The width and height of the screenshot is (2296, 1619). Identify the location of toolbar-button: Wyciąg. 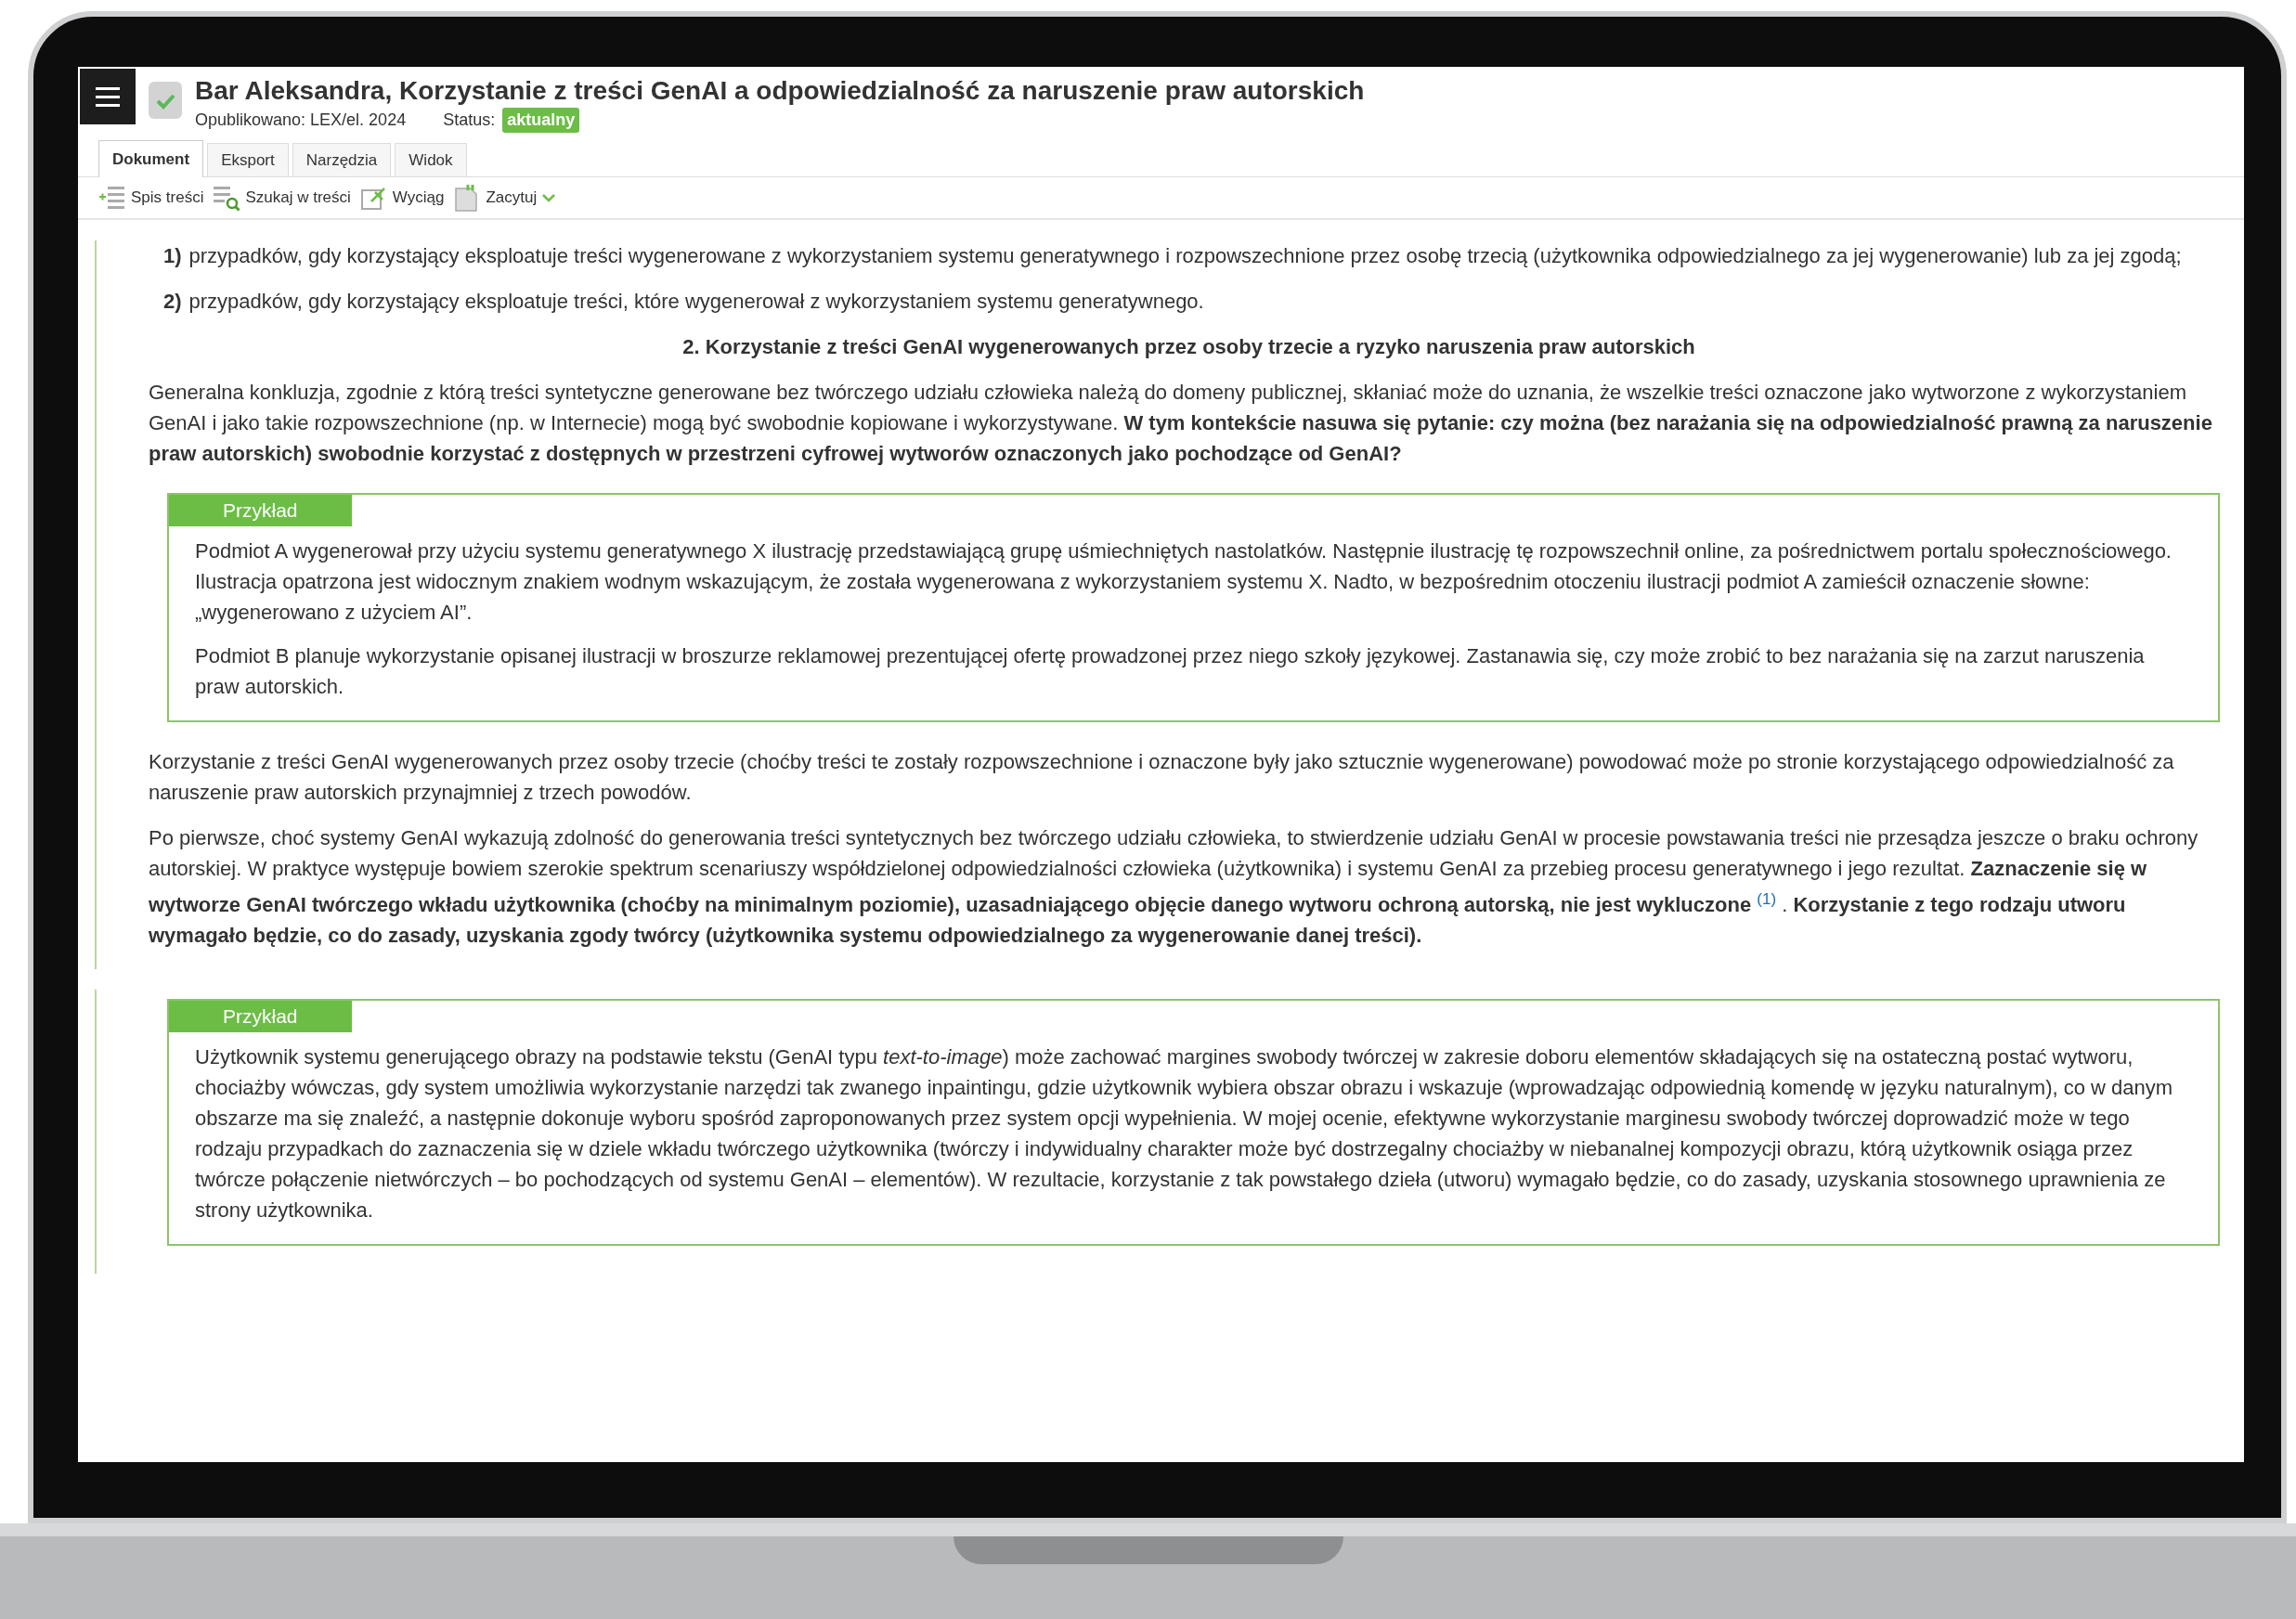
(402, 198).